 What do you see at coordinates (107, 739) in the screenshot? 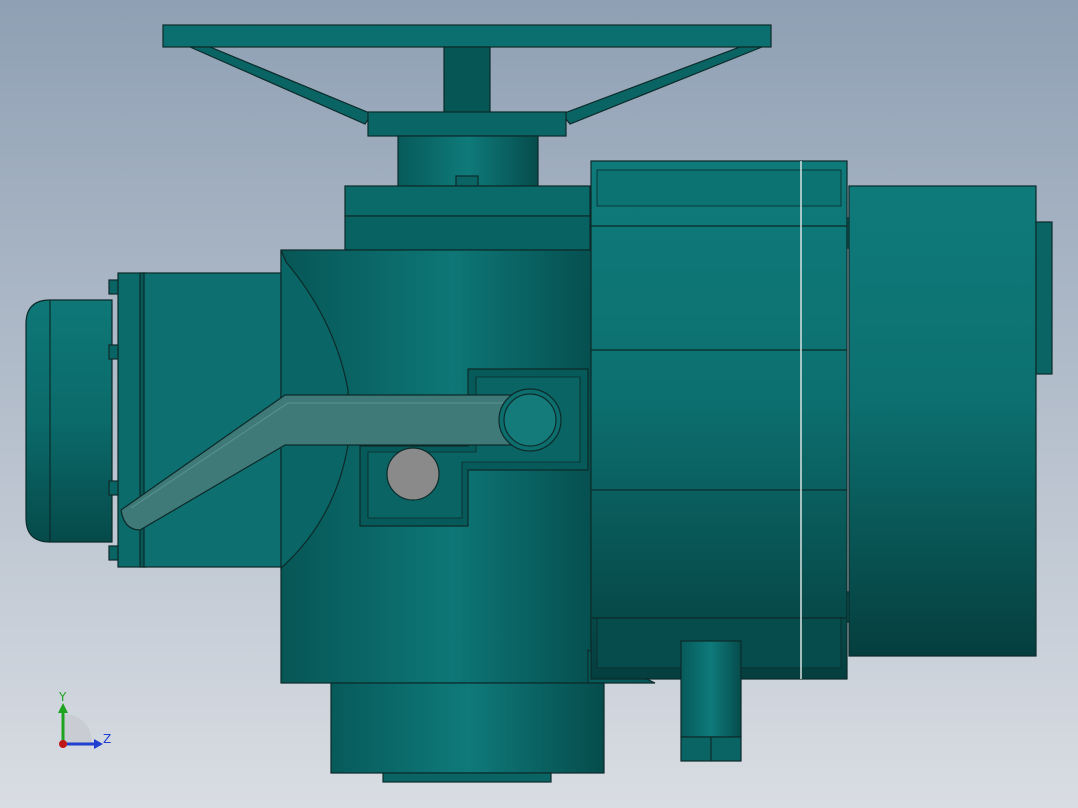
I see `z-axis-label: Z` at bounding box center [107, 739].